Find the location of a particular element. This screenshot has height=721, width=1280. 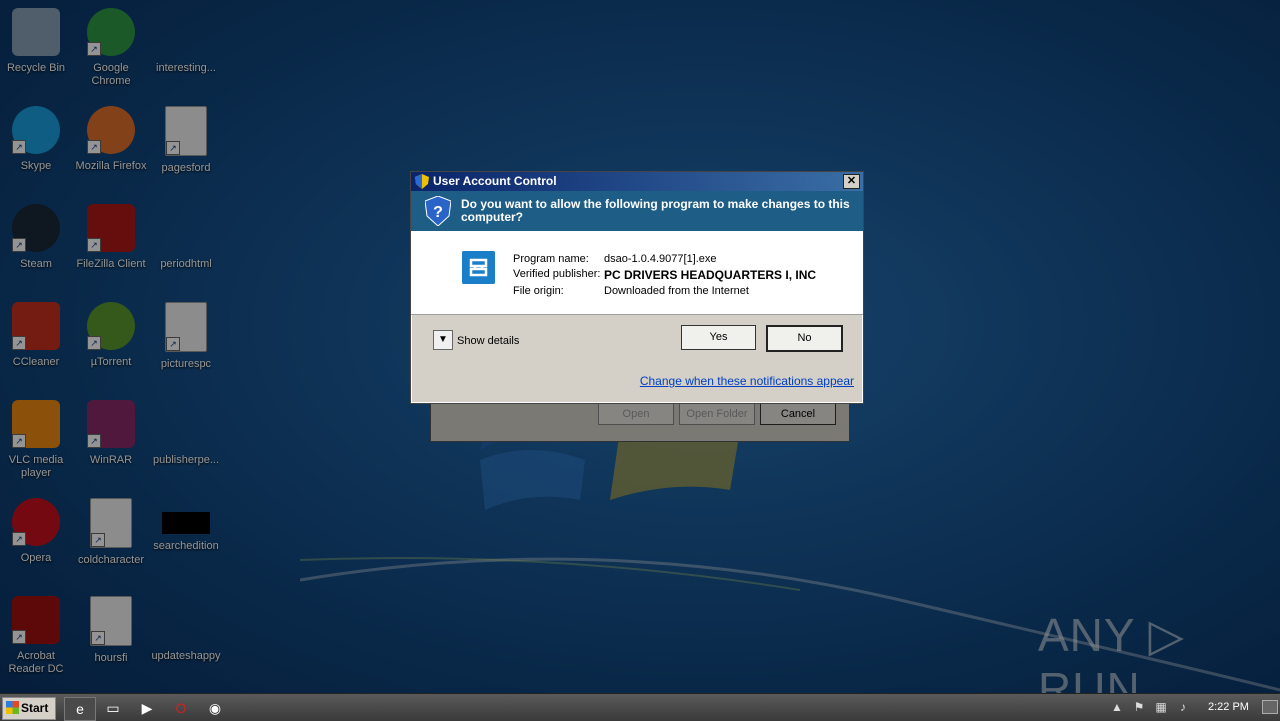

desktop-icon: periodhtml is located at coordinates (186, 250).